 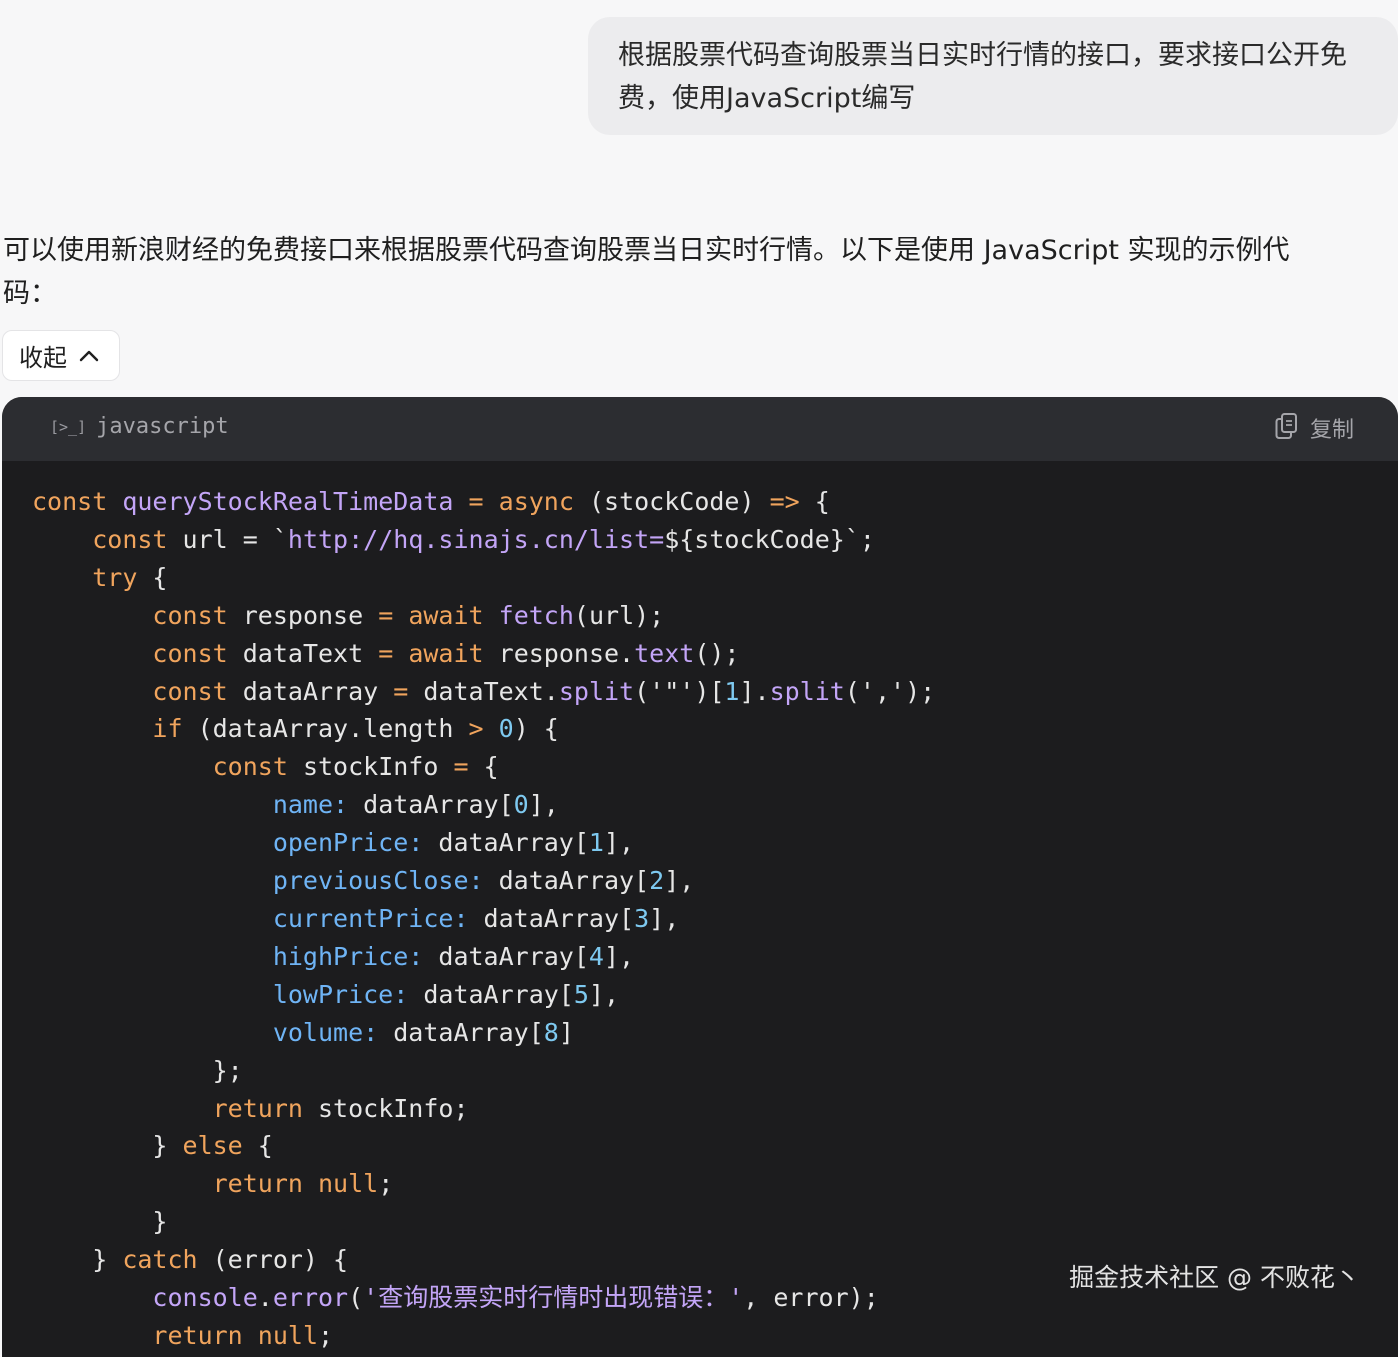 I want to click on code-line: if (dataArray.length > 0) {, so click(x=715, y=729).